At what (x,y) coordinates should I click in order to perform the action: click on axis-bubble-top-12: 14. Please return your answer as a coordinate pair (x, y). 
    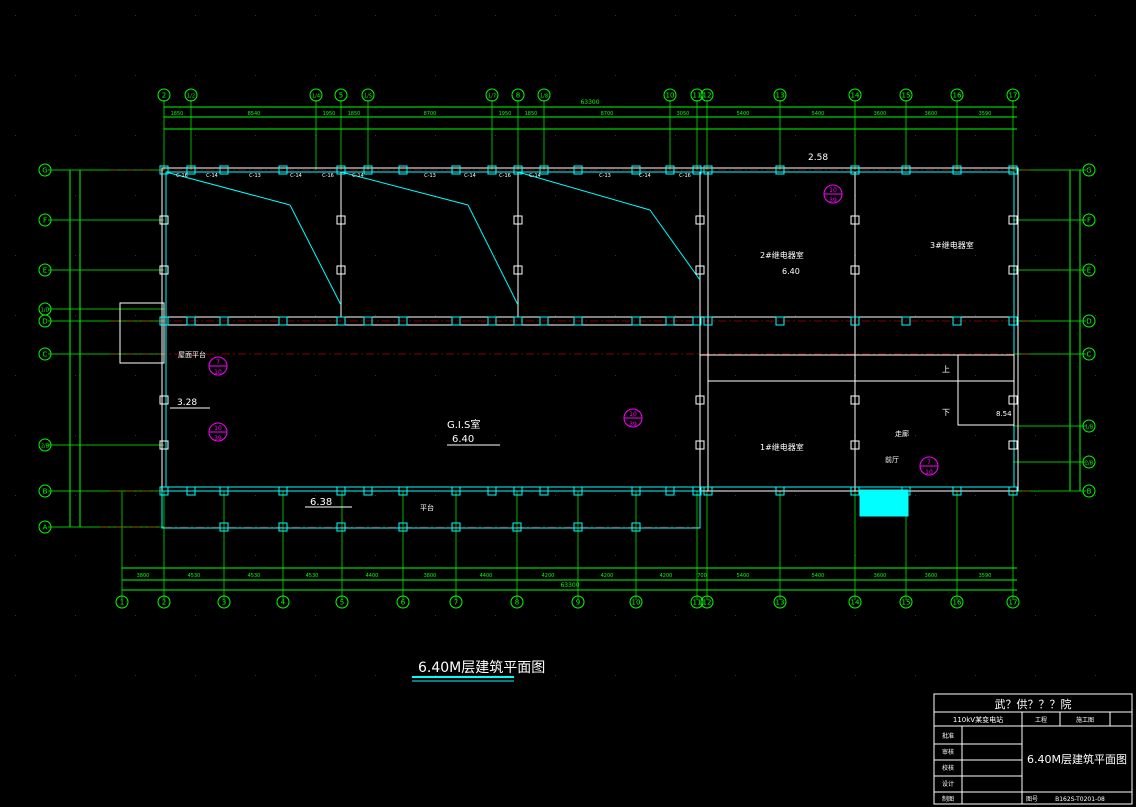
    Looking at the image, I should click on (855, 95).